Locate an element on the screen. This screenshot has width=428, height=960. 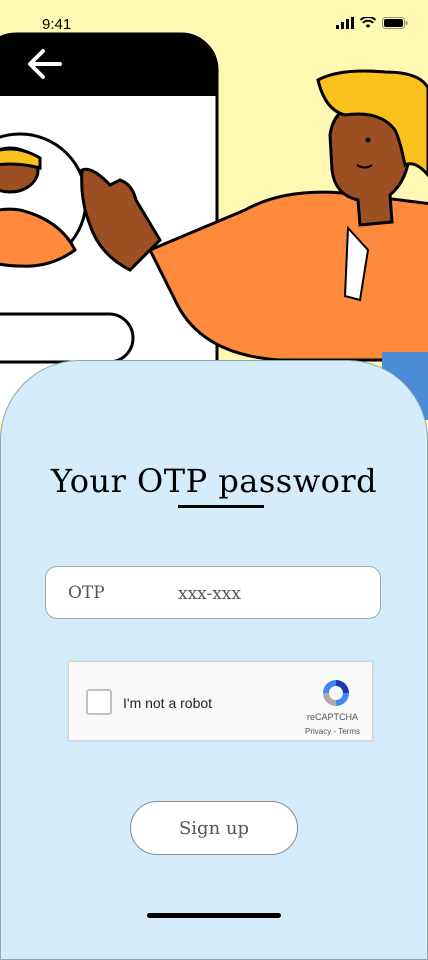
recaptcha-label: I'm not a robot is located at coordinates (168, 703).